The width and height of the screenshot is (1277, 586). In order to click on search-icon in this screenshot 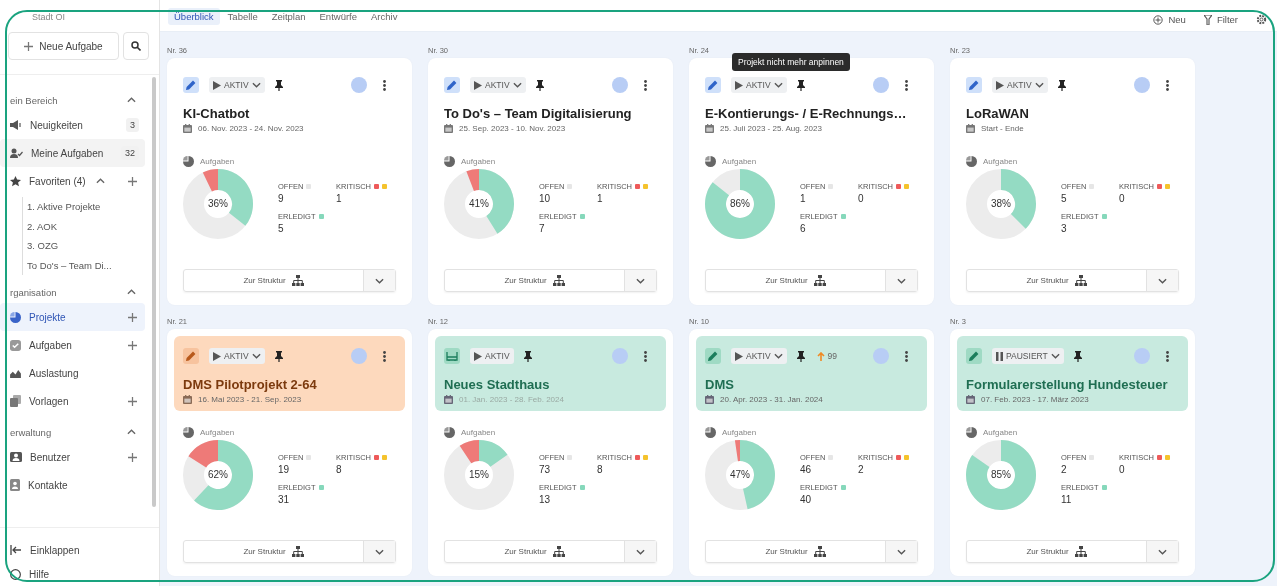, I will do `click(136, 46)`.